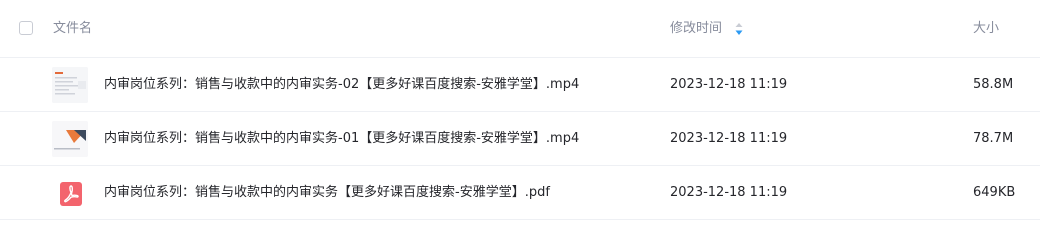  I want to click on file-name-link: 内审岗位系列：销售与收款中的内审实务-01【更多好课百度搜索-安雅学堂】.mp4, so click(341, 139).